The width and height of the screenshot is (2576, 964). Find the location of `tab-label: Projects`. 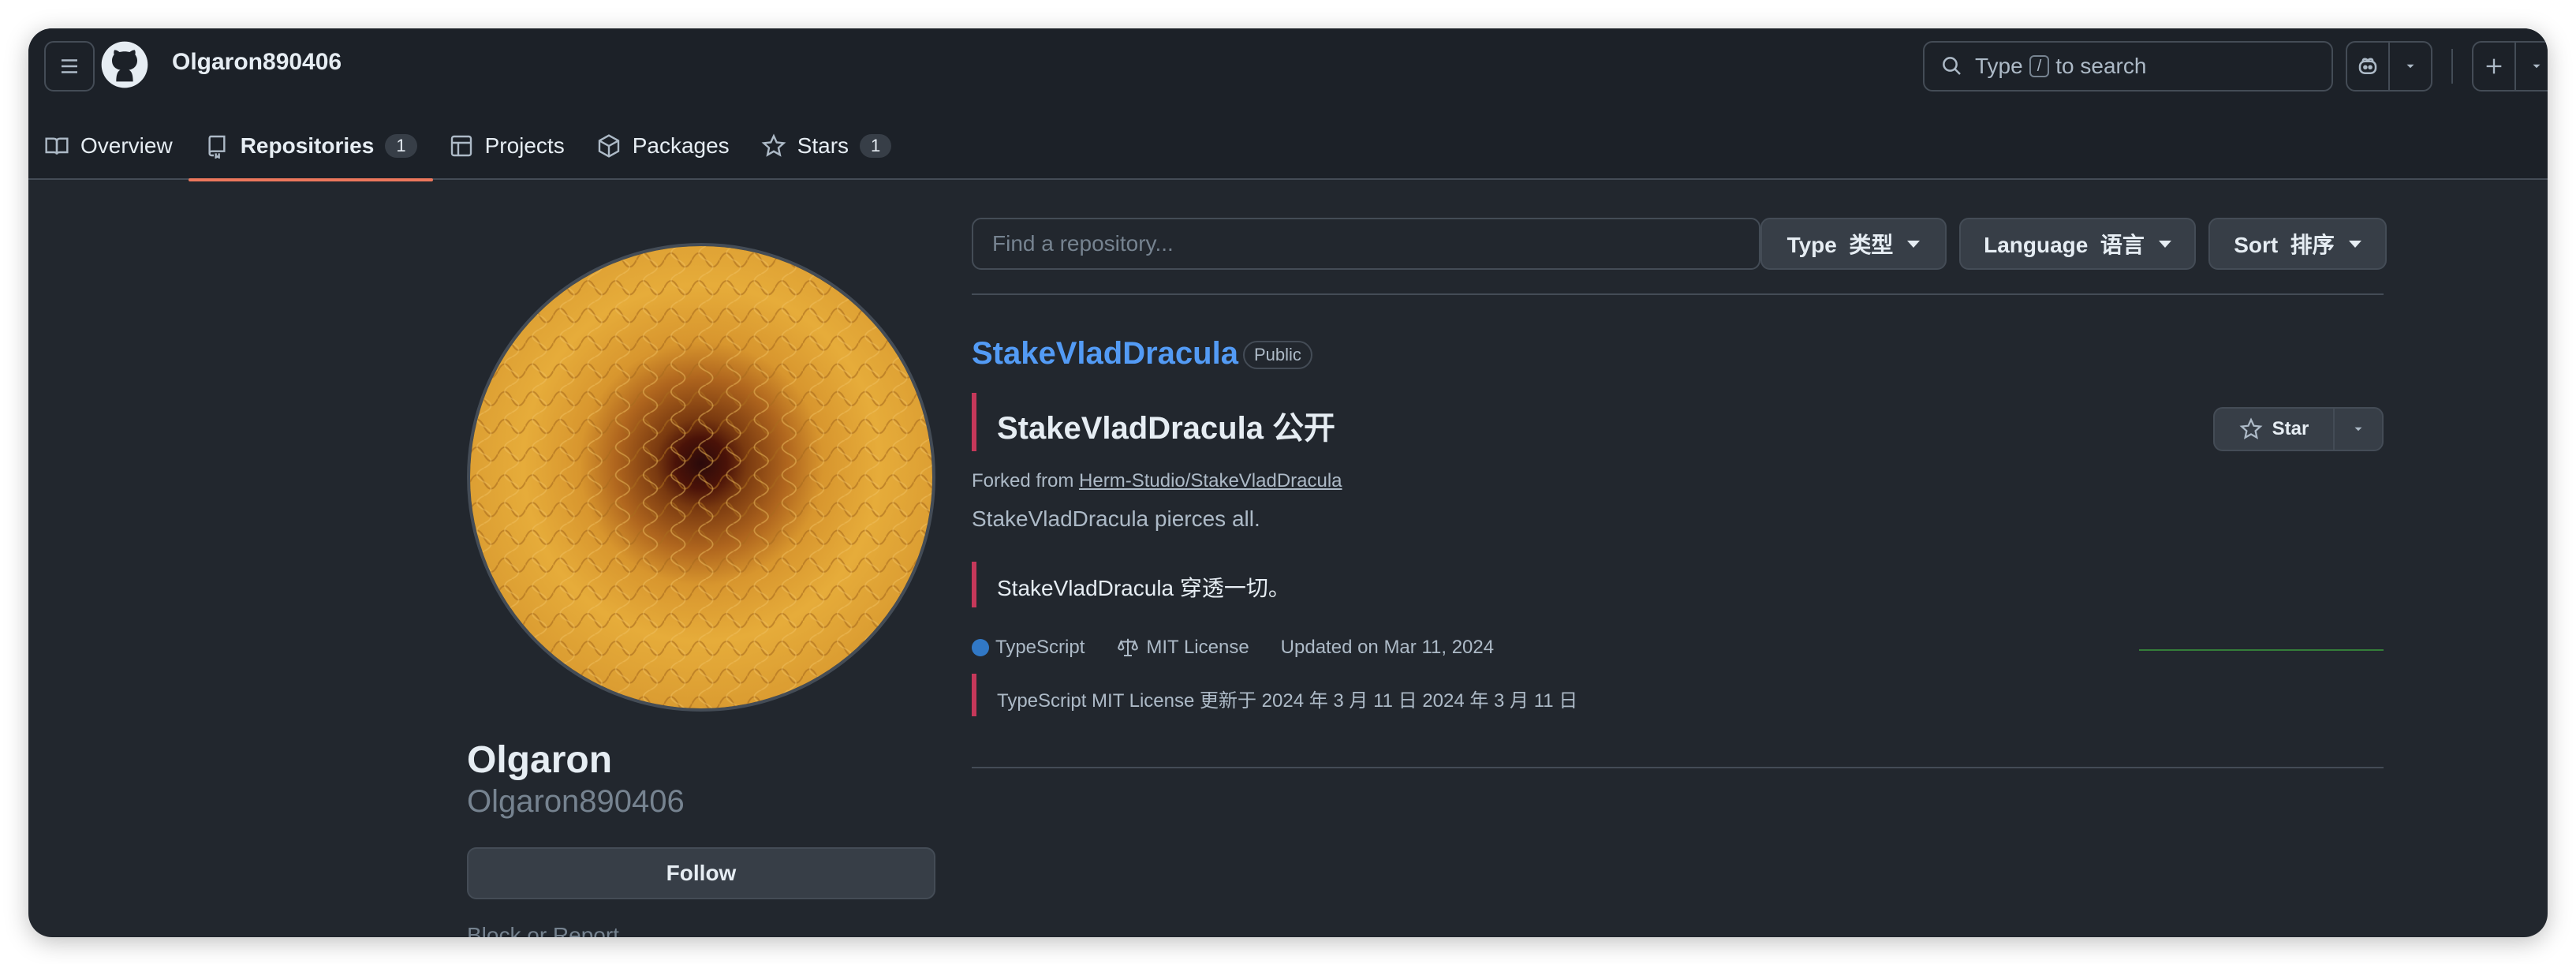

tab-label: Projects is located at coordinates (524, 145).